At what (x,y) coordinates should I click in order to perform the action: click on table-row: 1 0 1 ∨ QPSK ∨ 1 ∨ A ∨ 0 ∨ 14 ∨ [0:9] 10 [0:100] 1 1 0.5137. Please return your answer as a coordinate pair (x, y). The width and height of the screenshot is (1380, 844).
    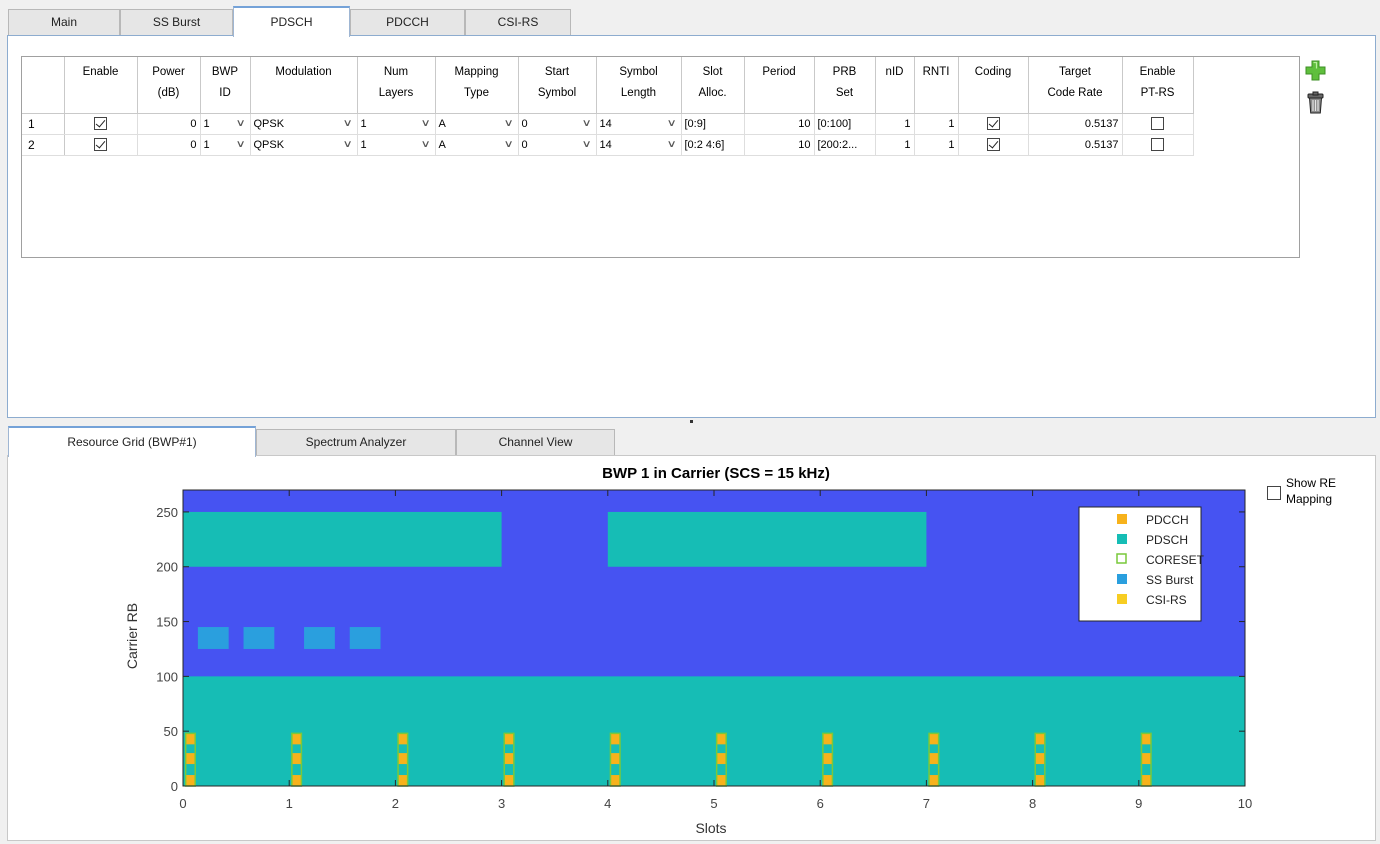
    Looking at the image, I should click on (608, 124).